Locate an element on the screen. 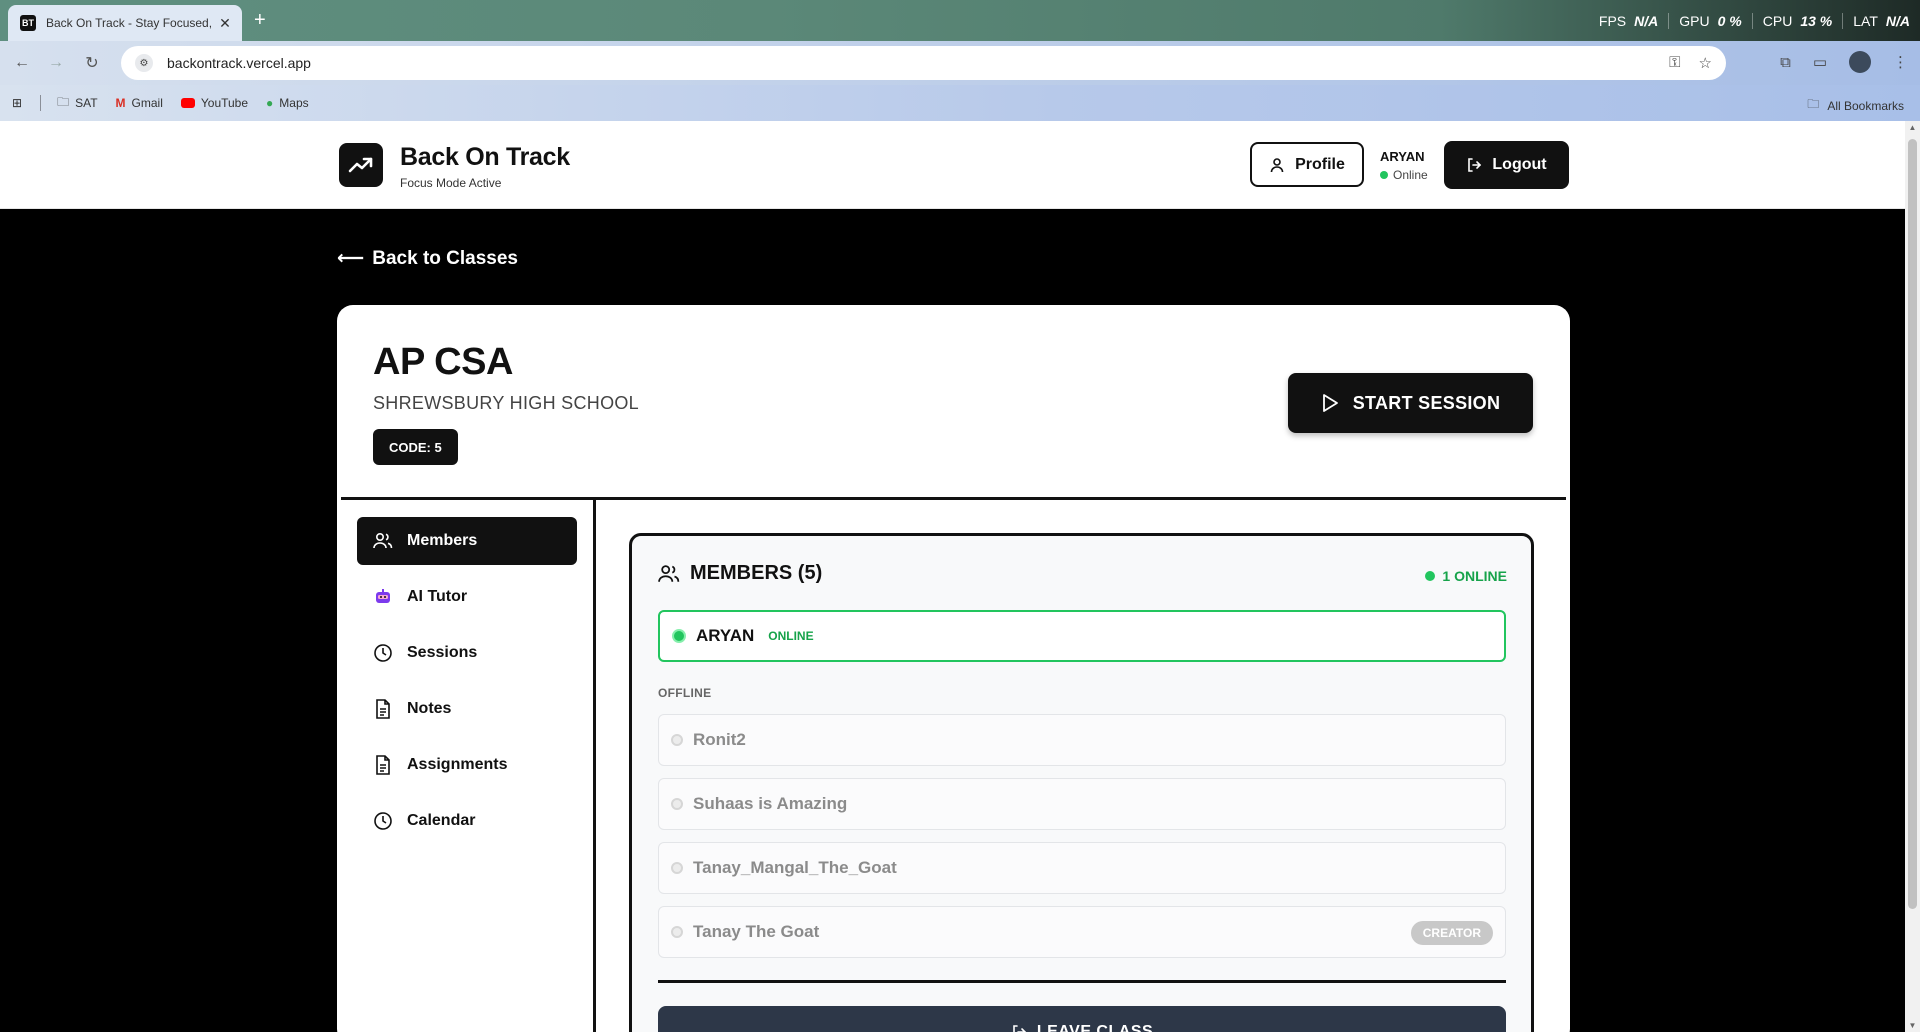  member-name: Tanay The Goat is located at coordinates (756, 931).